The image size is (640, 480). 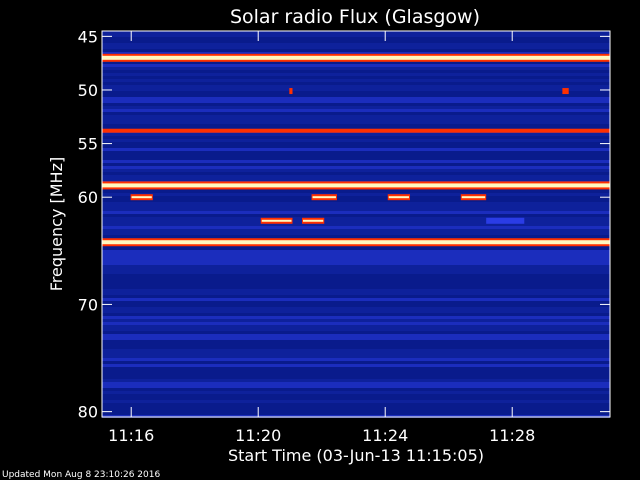 I want to click on chart-title: Solar radio Flux (Glasgow), so click(x=355, y=17).